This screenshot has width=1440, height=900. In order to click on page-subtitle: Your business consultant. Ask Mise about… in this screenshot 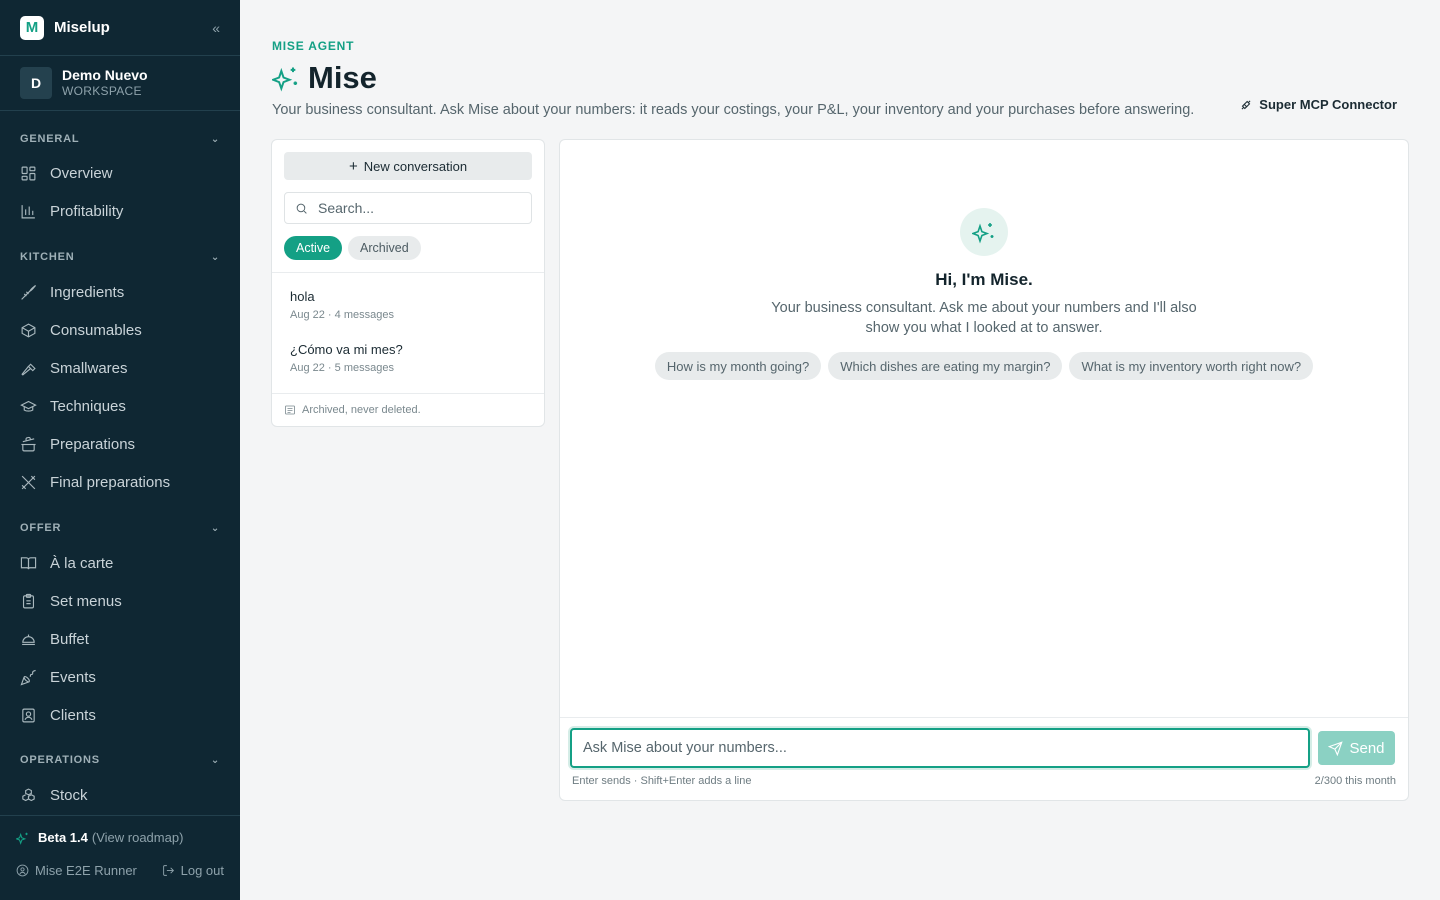, I will do `click(733, 110)`.